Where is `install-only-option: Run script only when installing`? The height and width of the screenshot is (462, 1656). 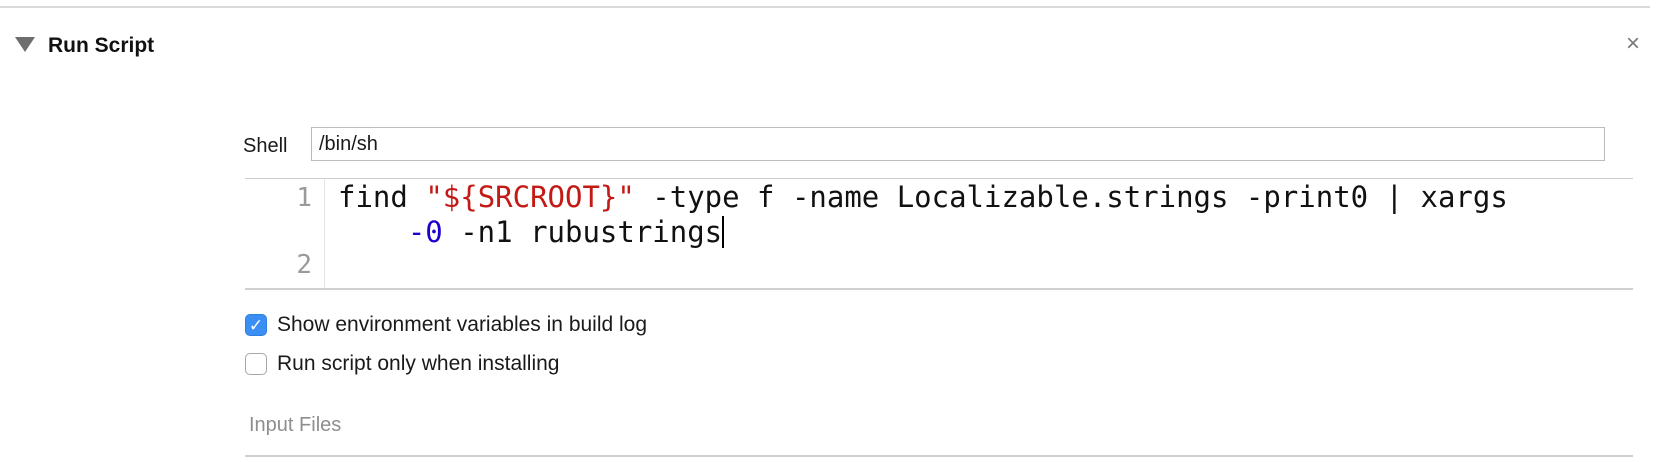
install-only-option: Run script only when installing is located at coordinates (402, 364).